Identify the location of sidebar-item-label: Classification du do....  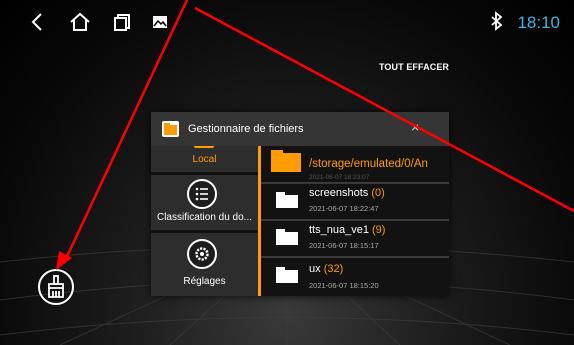
(204, 217).